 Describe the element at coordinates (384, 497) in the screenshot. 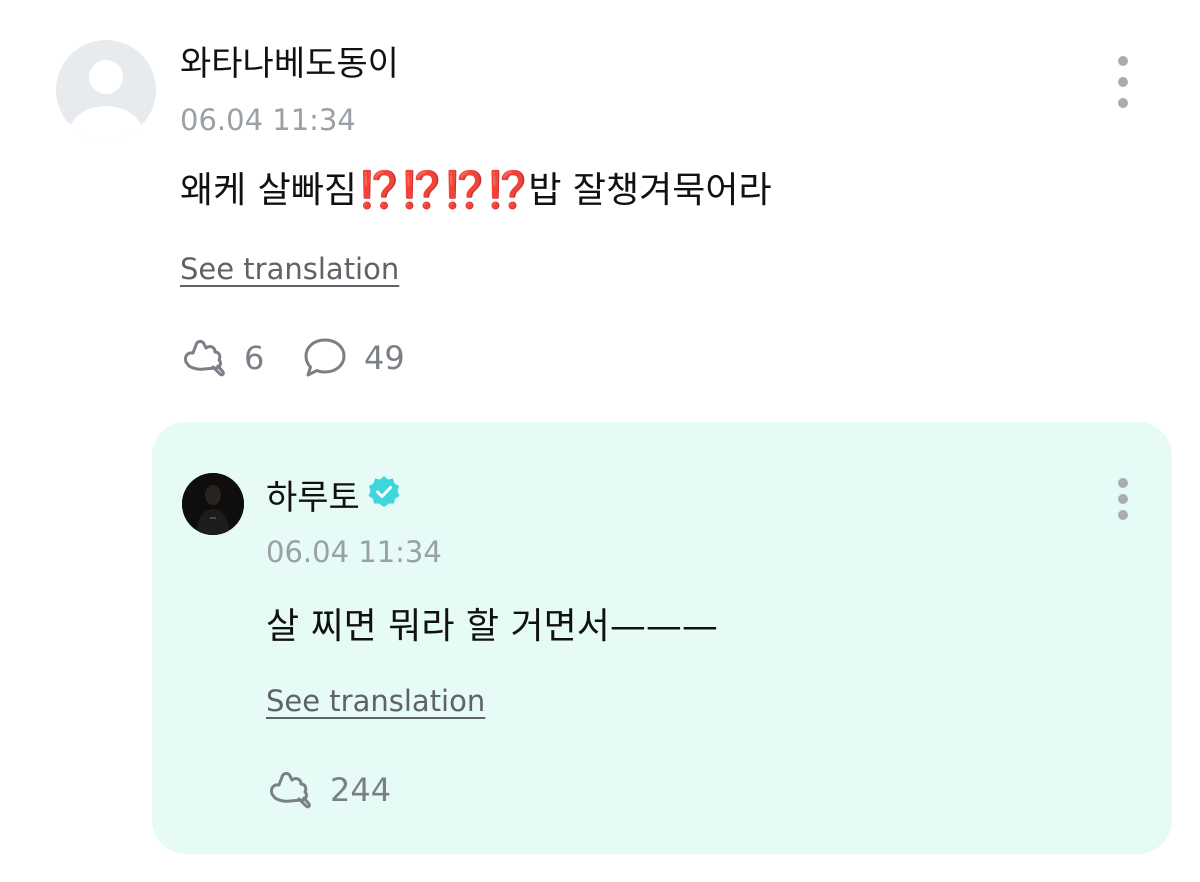

I see `verified-badge-icon` at that location.